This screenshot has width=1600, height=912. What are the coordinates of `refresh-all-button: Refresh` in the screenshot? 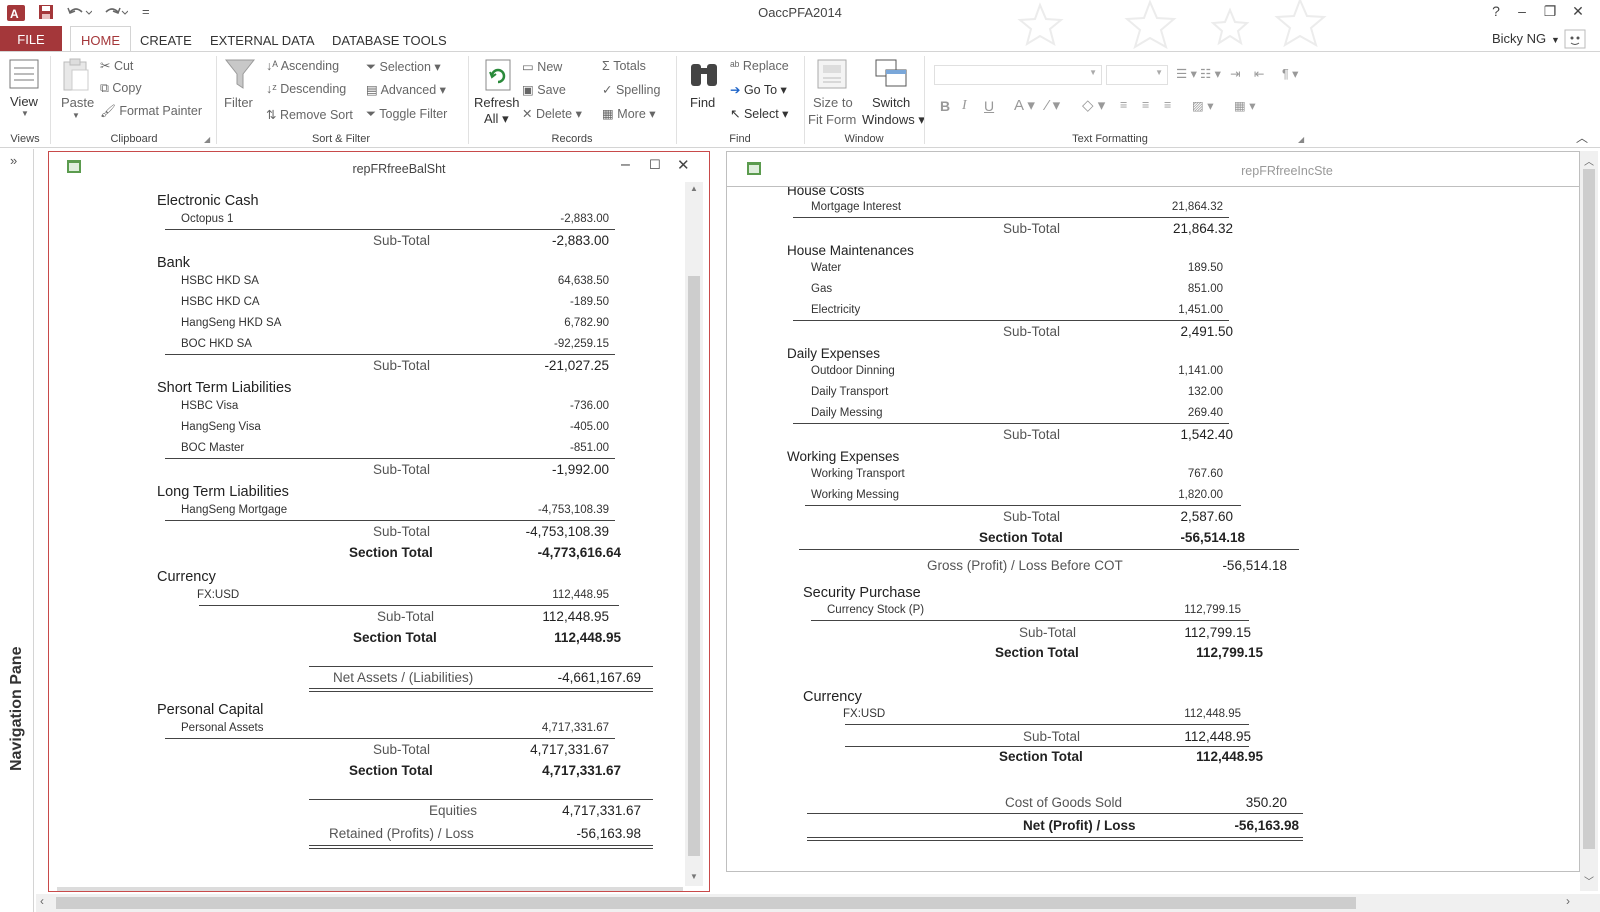 It's located at (497, 102).